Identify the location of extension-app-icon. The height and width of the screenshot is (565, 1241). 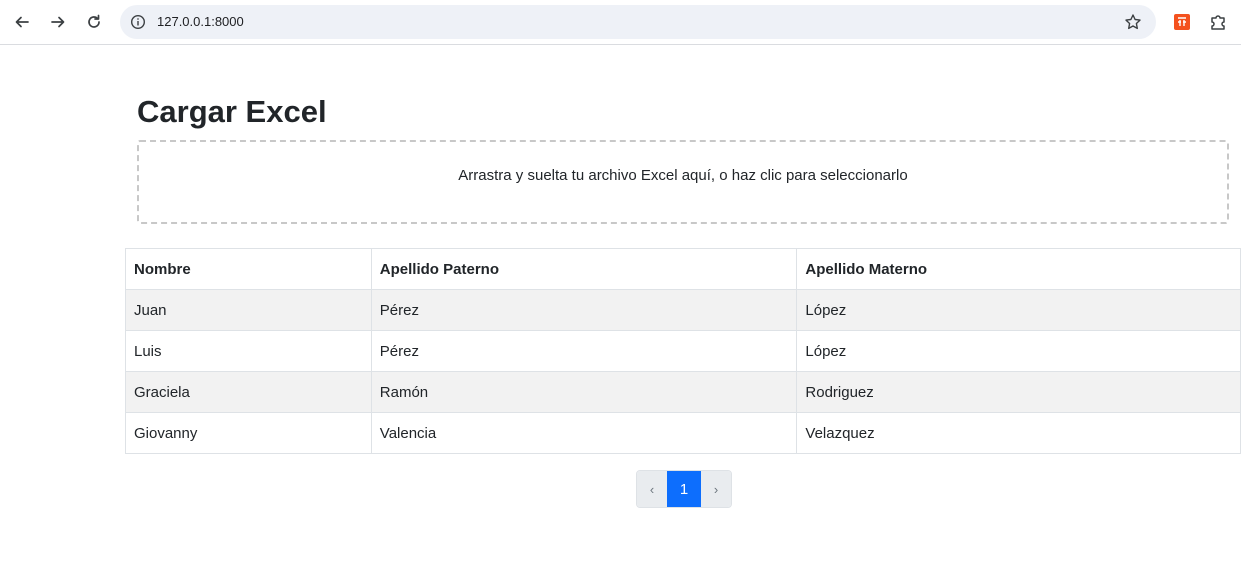
(1182, 22).